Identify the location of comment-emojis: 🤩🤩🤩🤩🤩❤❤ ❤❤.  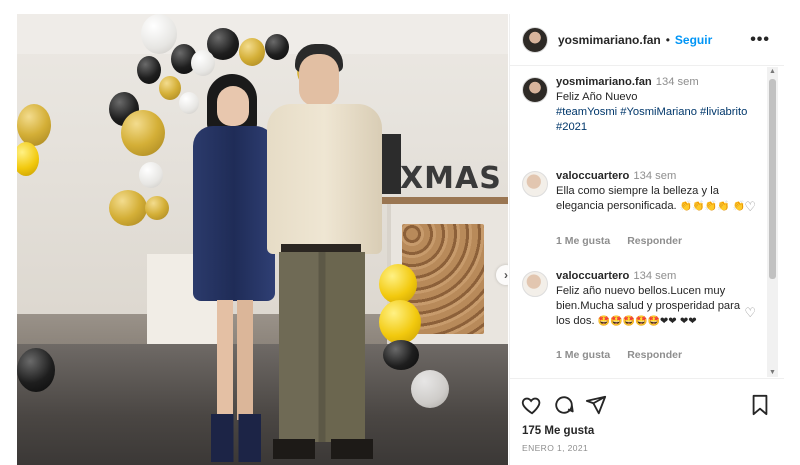
(647, 321).